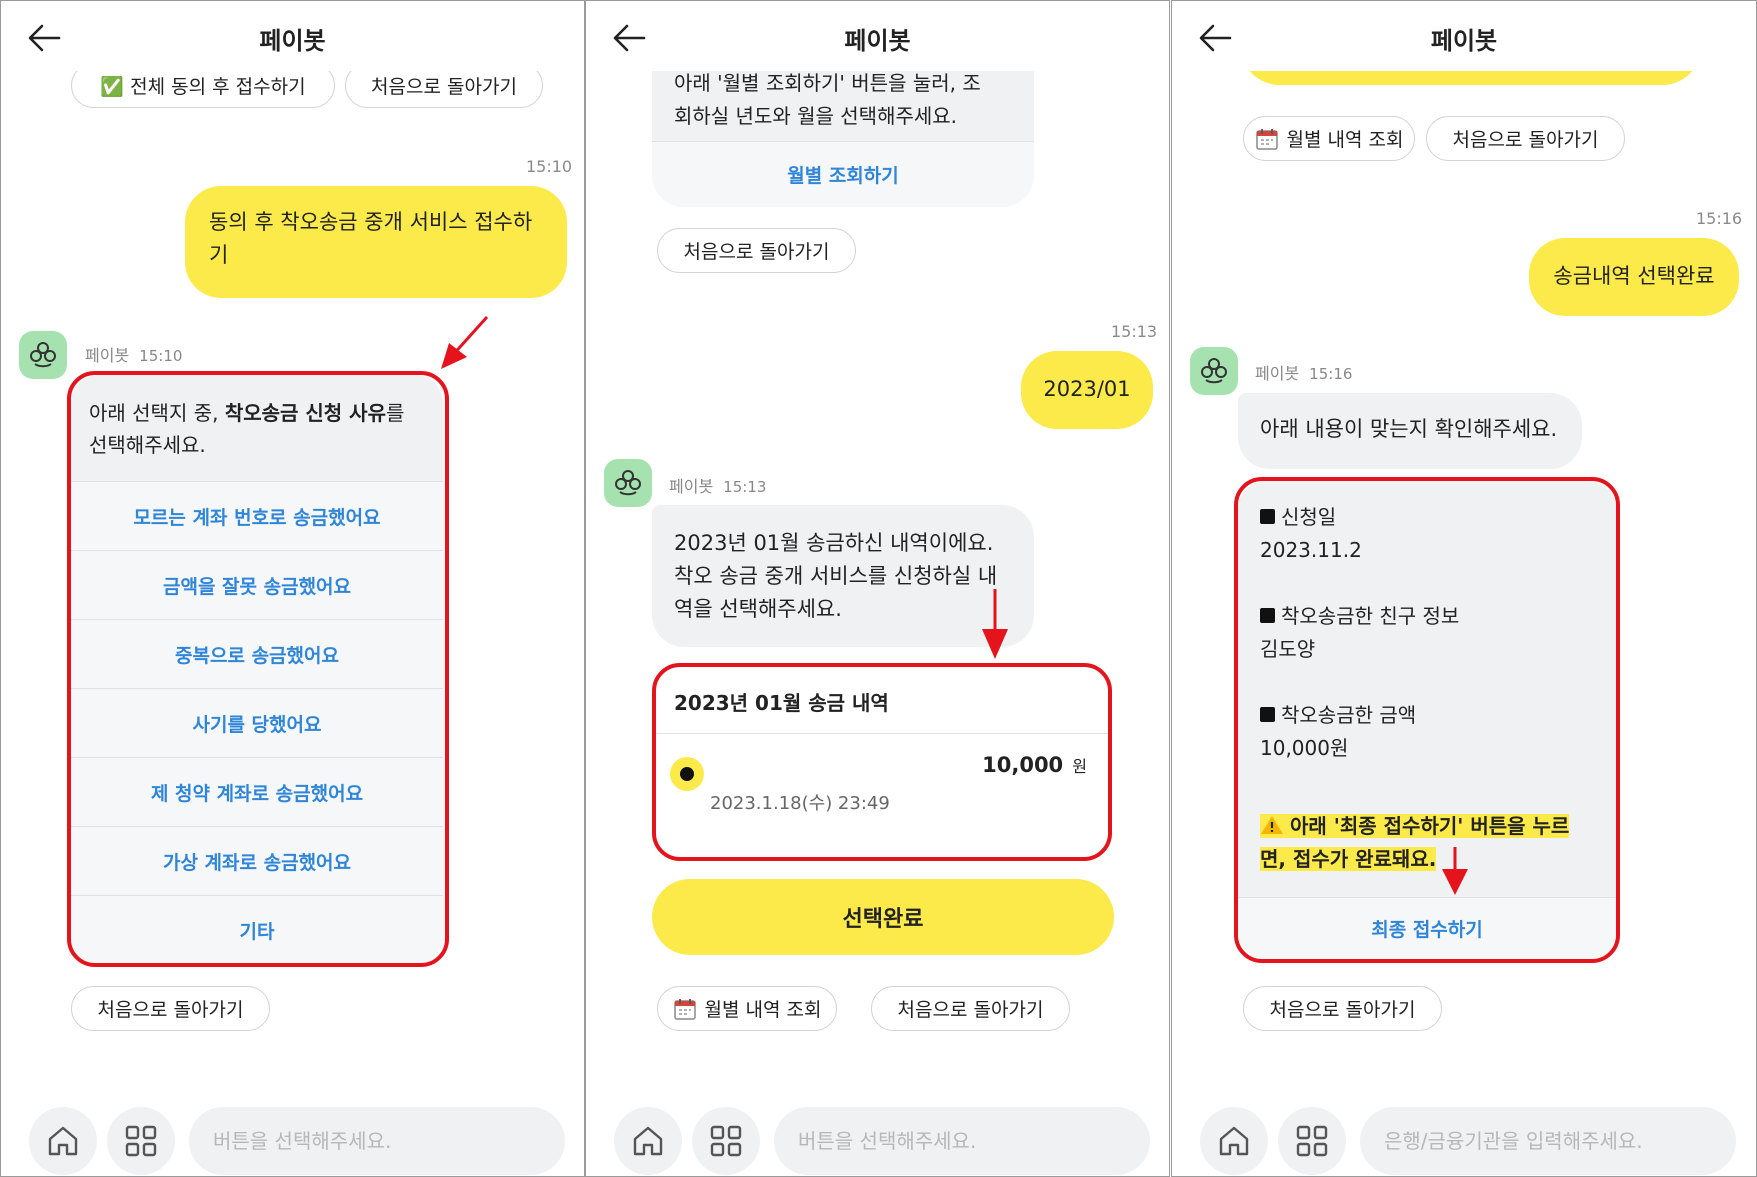  What do you see at coordinates (1331, 374) in the screenshot?
I see `bot-time: 15:16` at bounding box center [1331, 374].